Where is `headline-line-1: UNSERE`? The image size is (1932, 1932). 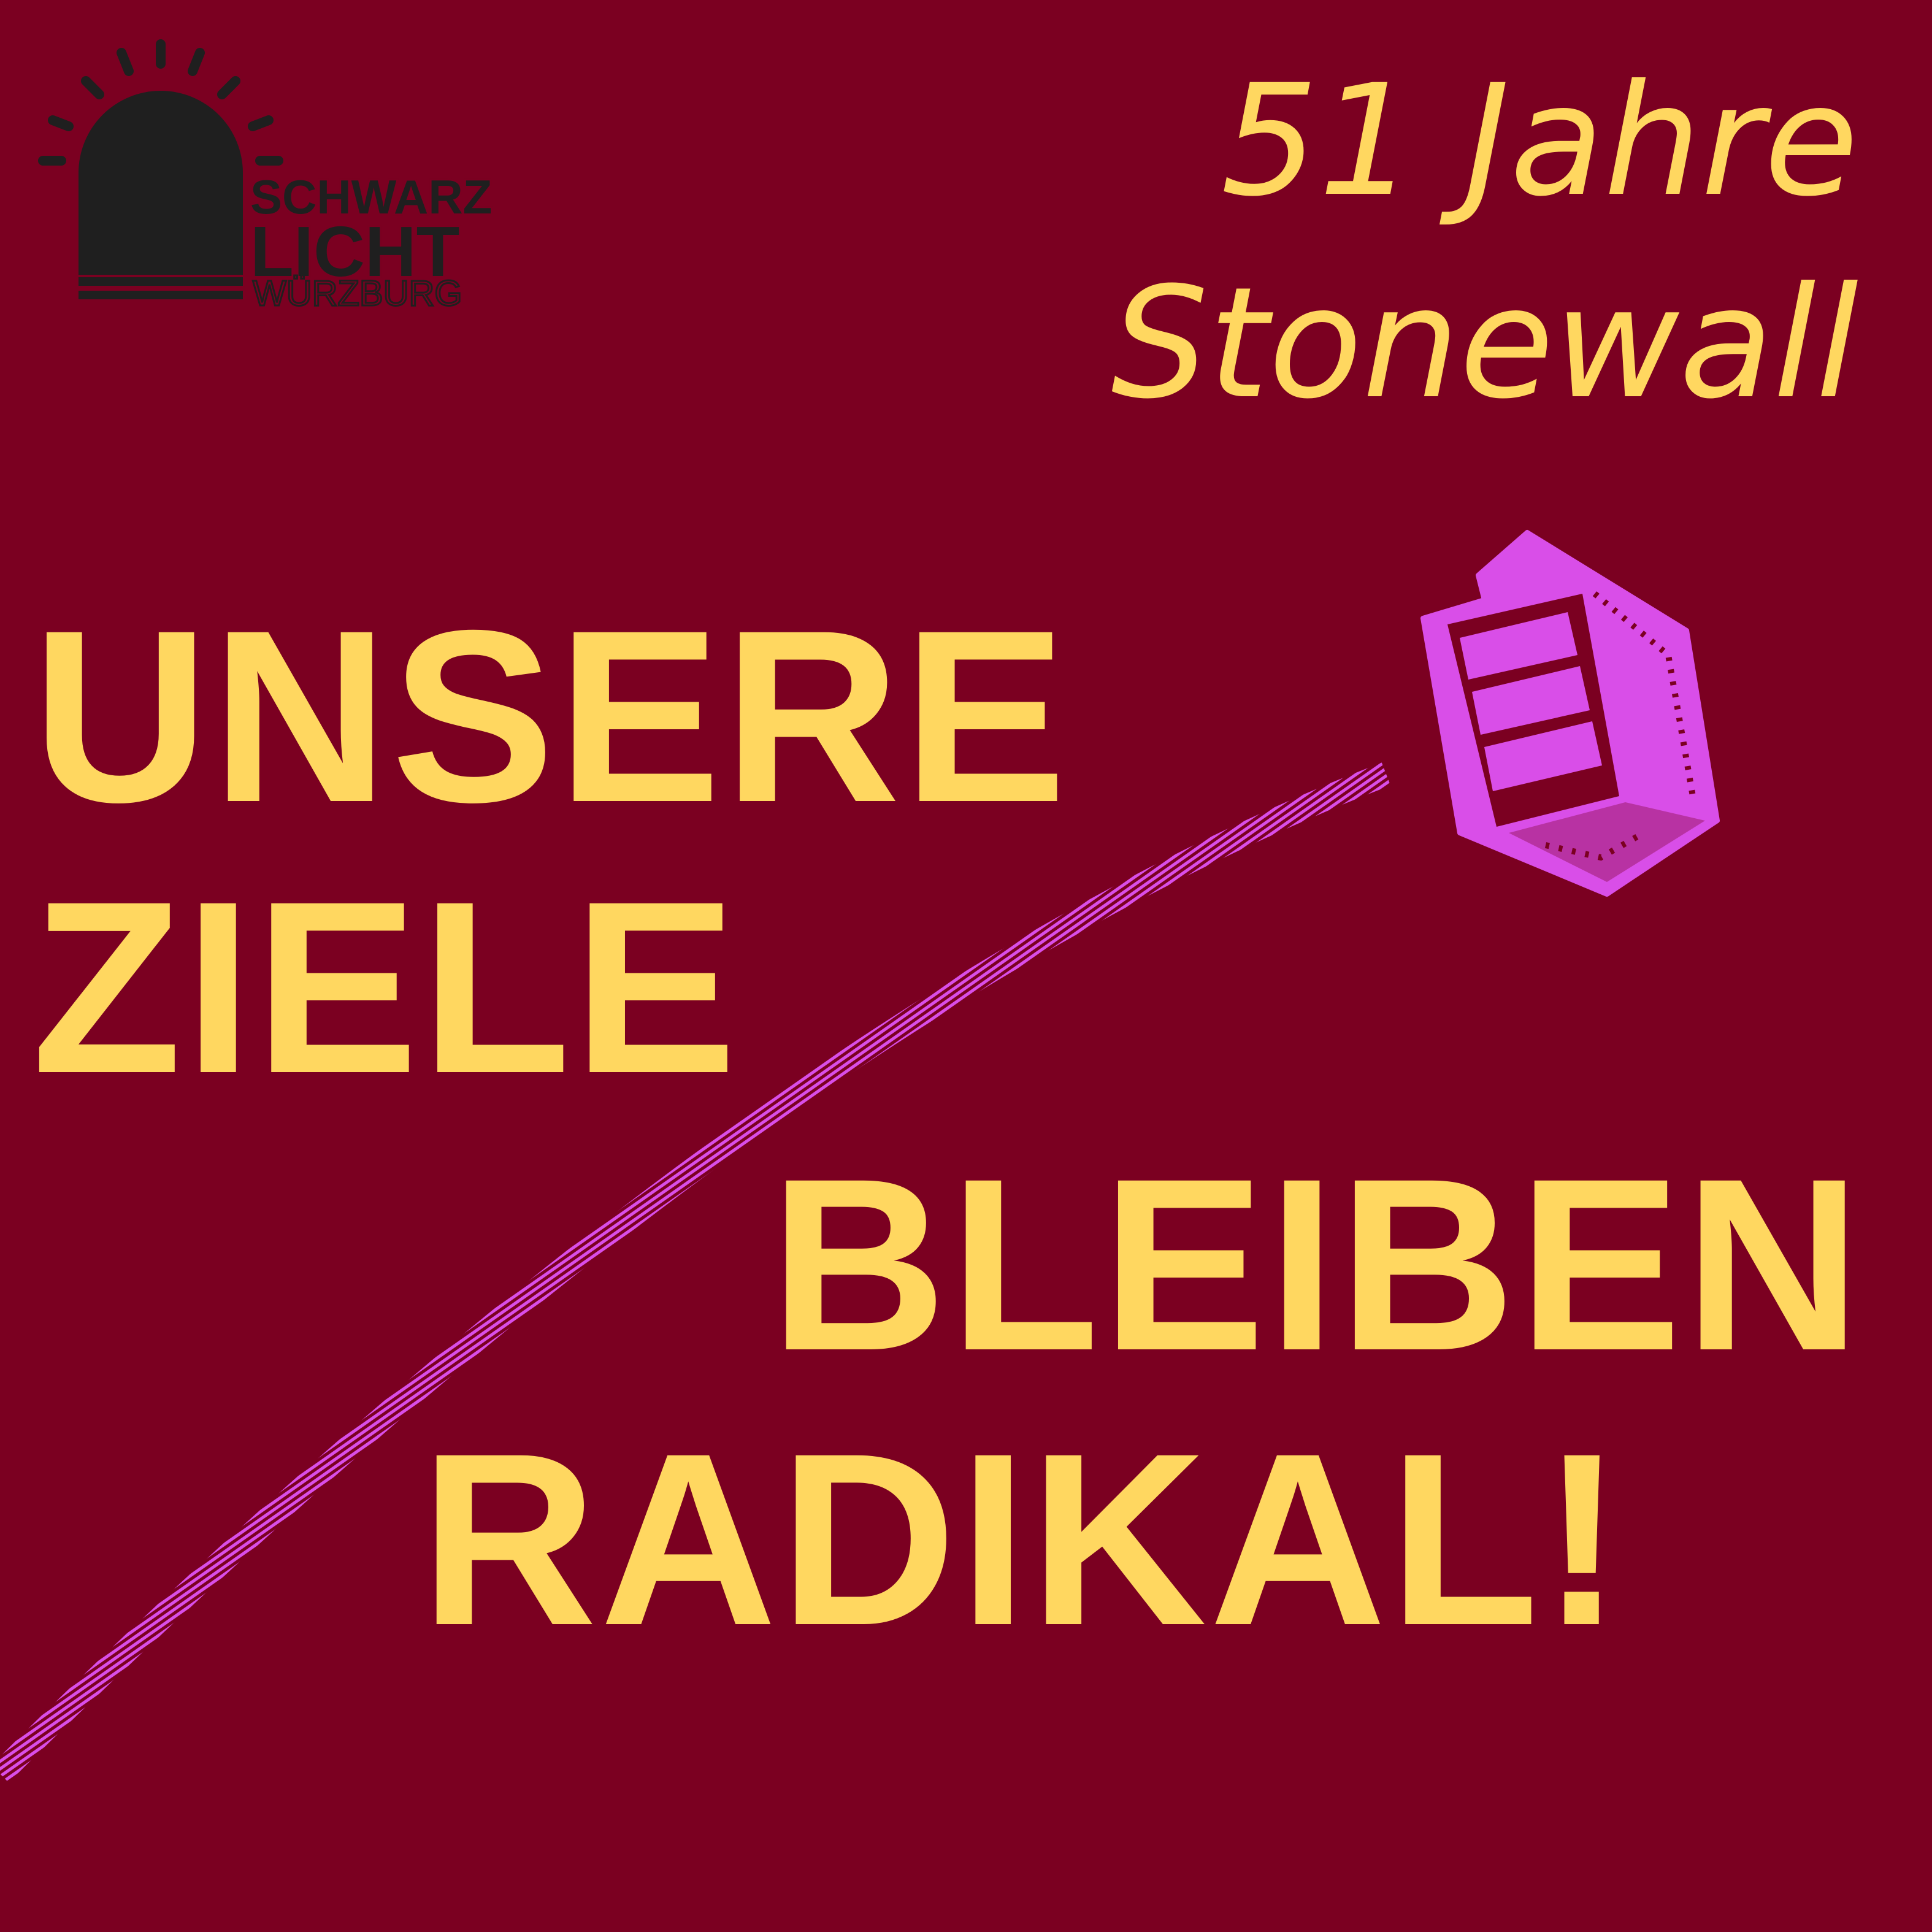
headline-line-1: UNSERE is located at coordinates (550, 716).